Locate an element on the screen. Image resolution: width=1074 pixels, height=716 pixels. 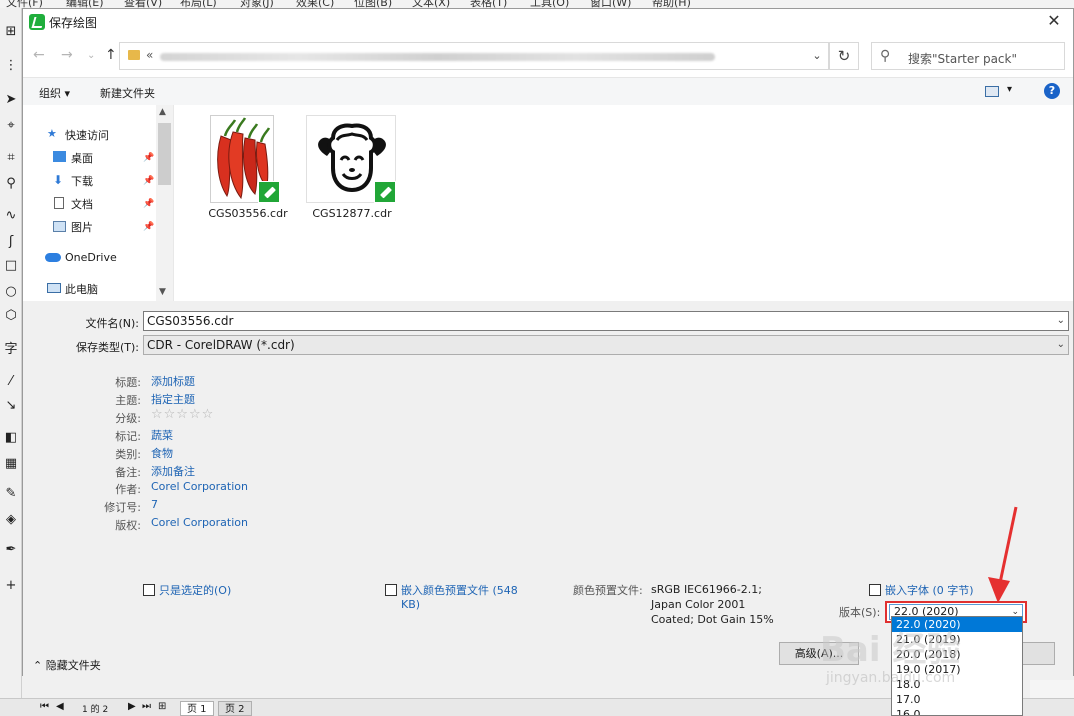
crop-tool-icon: ⌗ is located at coordinates (11, 158).